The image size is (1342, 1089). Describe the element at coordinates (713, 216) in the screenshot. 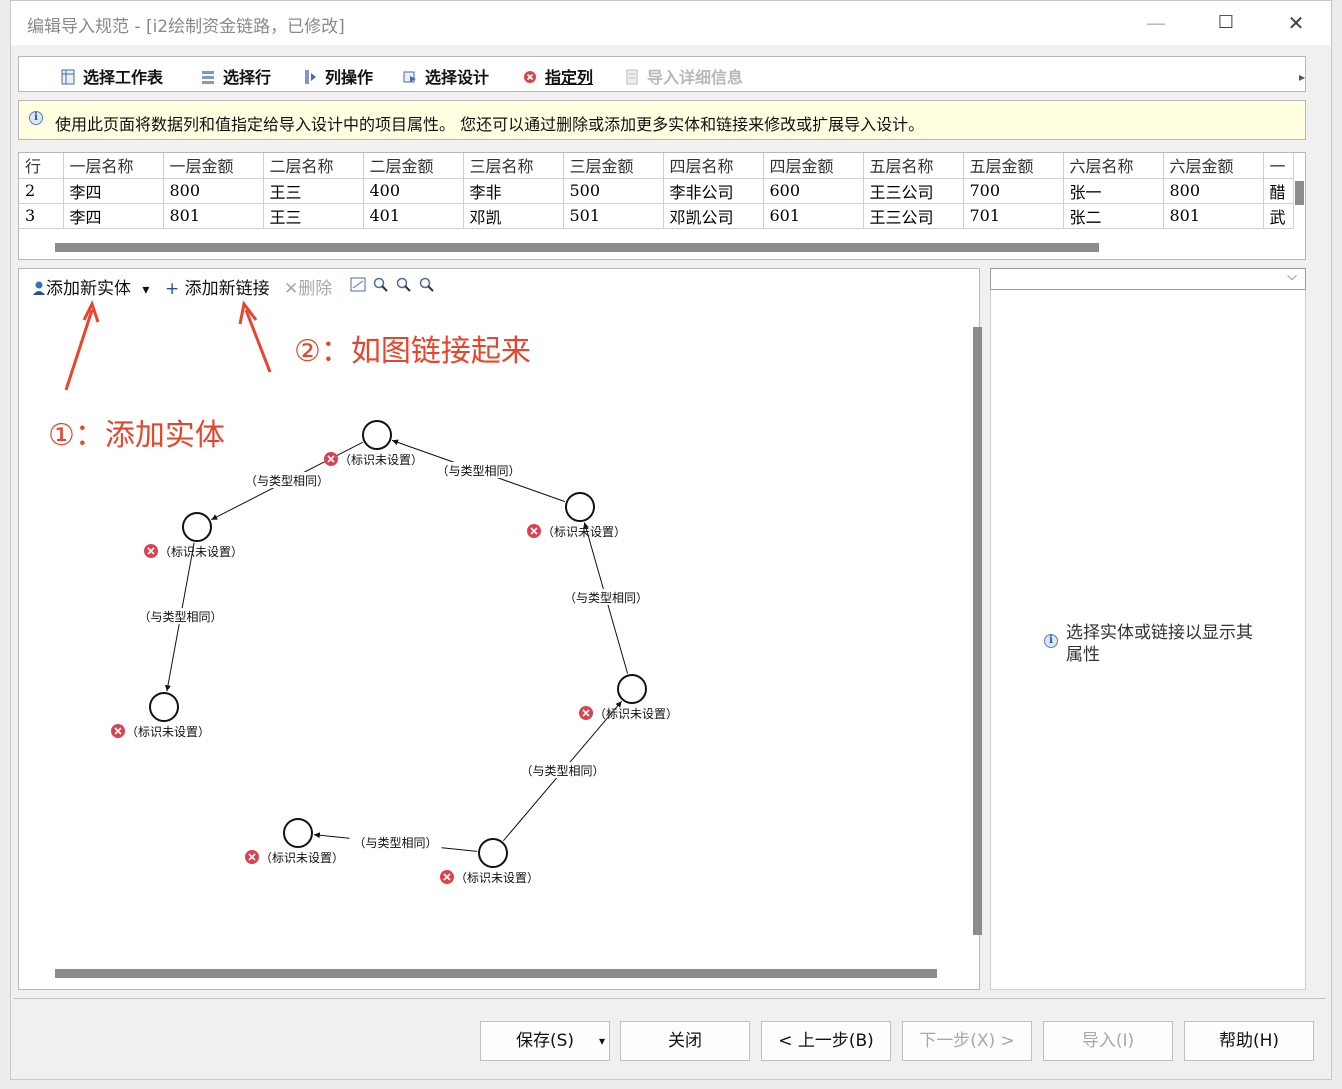

I see `table-cell: 邓凯公司` at that location.